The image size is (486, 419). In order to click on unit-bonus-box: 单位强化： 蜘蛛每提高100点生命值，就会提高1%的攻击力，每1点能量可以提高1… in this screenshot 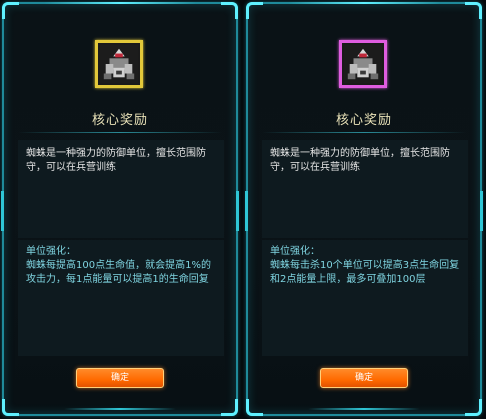, I will do `click(121, 298)`.